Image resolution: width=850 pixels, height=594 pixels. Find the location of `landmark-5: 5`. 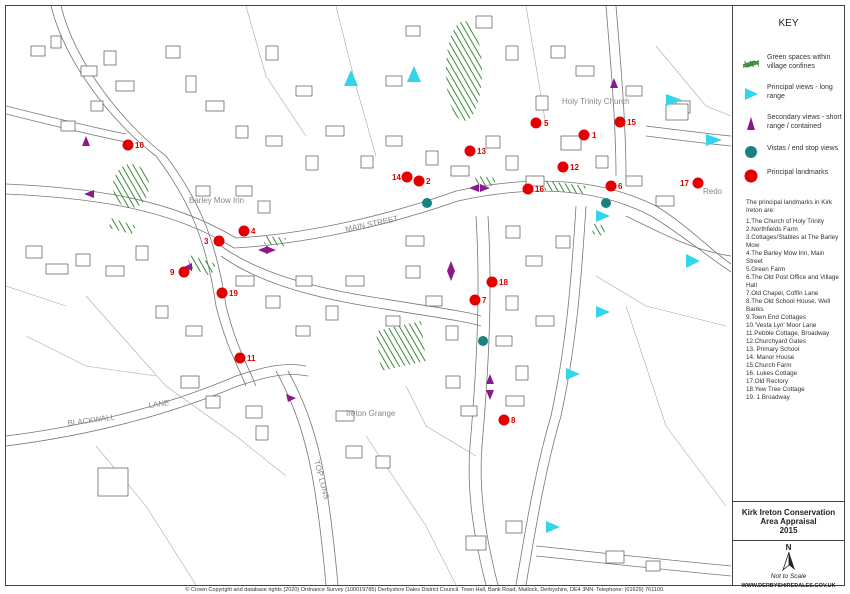

landmark-5: 5 is located at coordinates (540, 123).